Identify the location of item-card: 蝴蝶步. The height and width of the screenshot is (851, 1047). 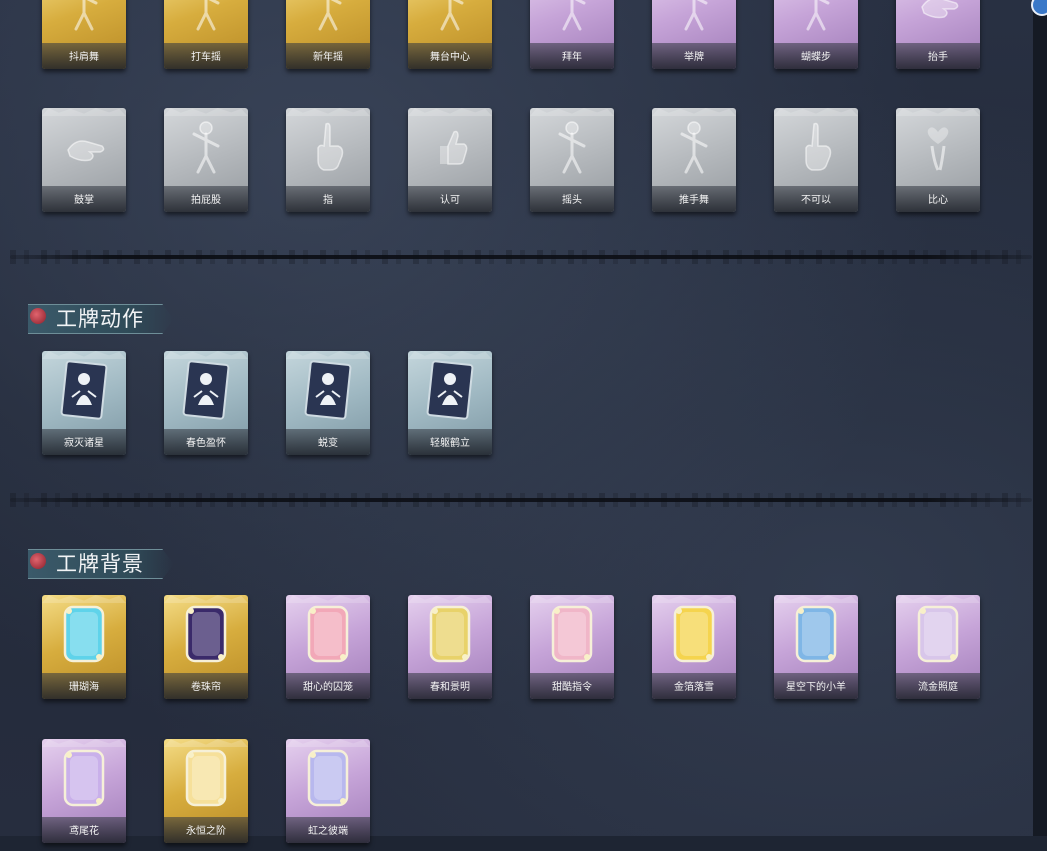
(816, 34).